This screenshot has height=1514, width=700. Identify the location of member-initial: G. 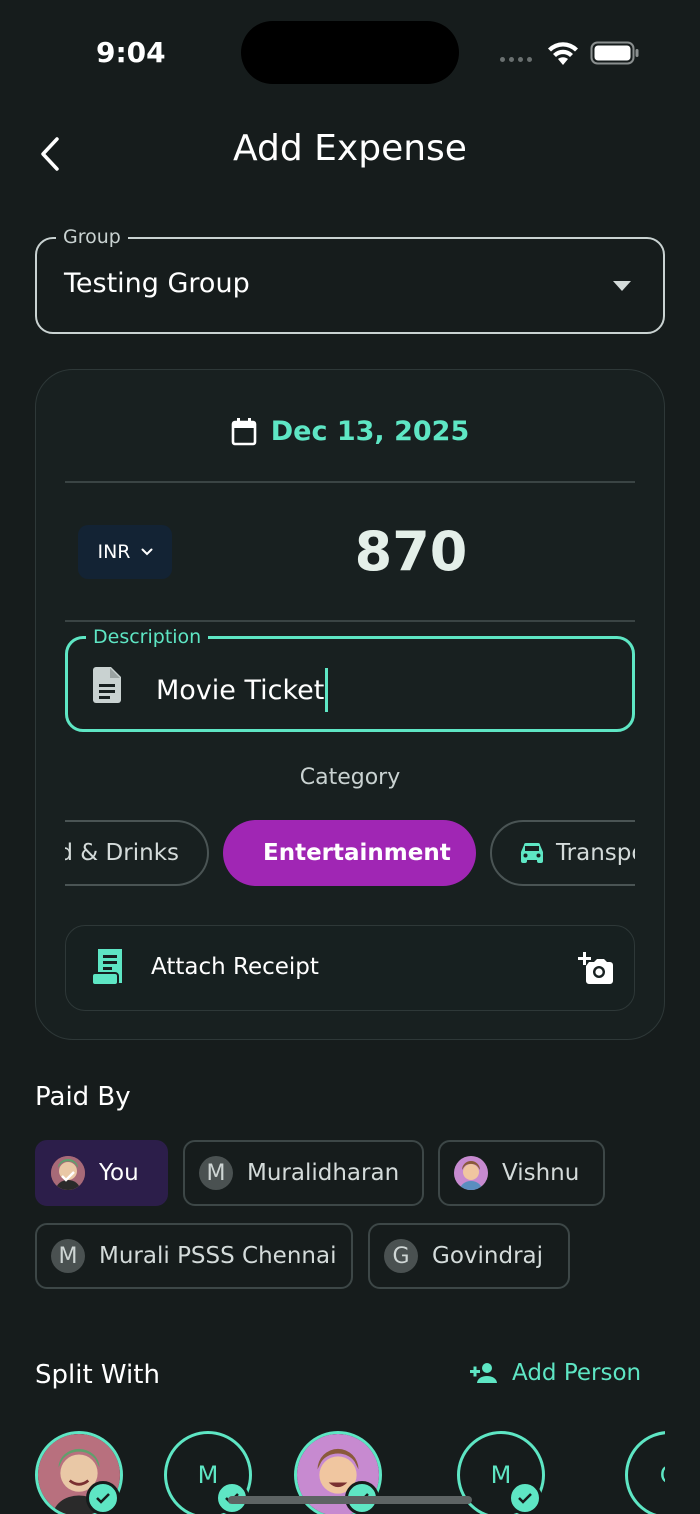
(662, 1475).